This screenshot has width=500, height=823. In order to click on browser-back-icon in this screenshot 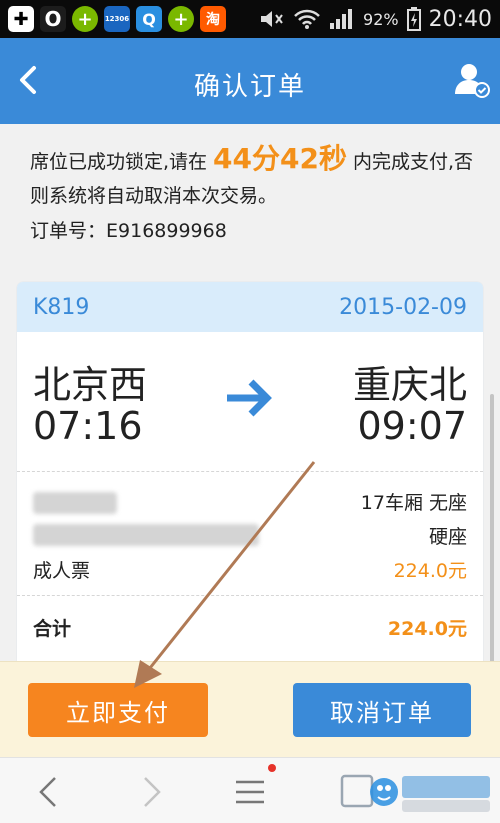, I will do `click(50, 792)`.